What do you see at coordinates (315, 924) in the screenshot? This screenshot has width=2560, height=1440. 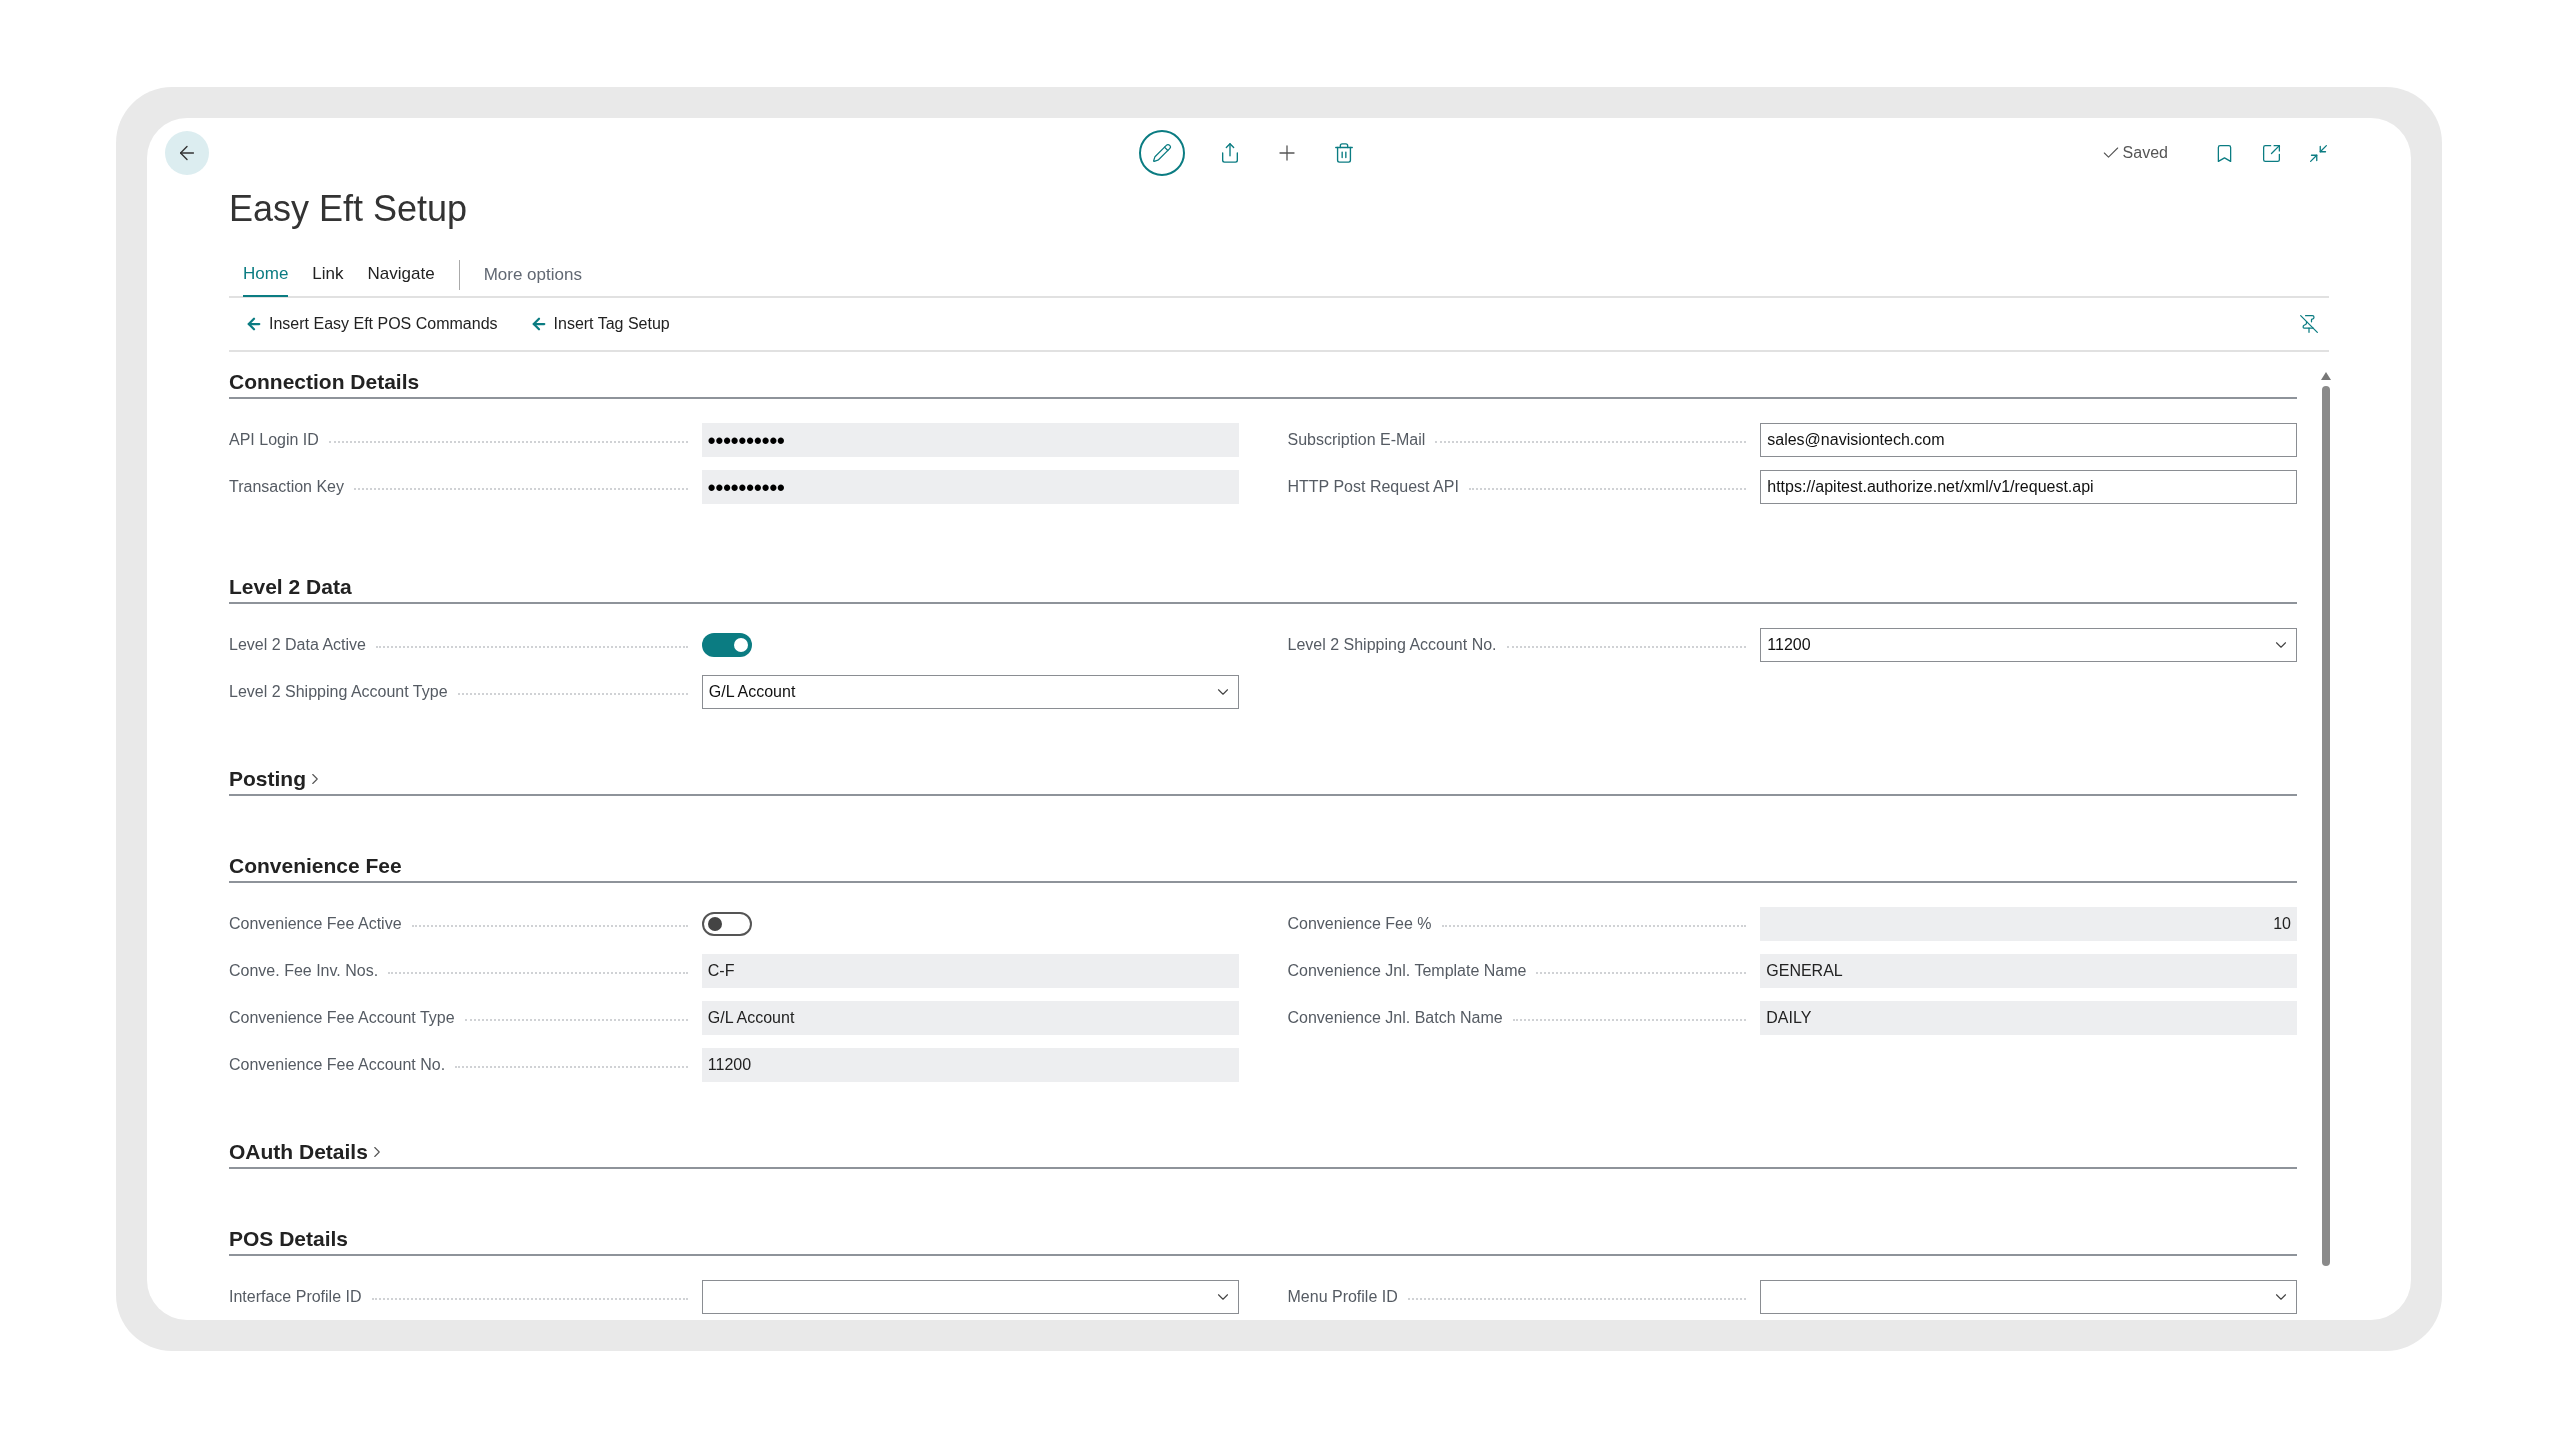 I see `field-label: Convenience Fee Active` at bounding box center [315, 924].